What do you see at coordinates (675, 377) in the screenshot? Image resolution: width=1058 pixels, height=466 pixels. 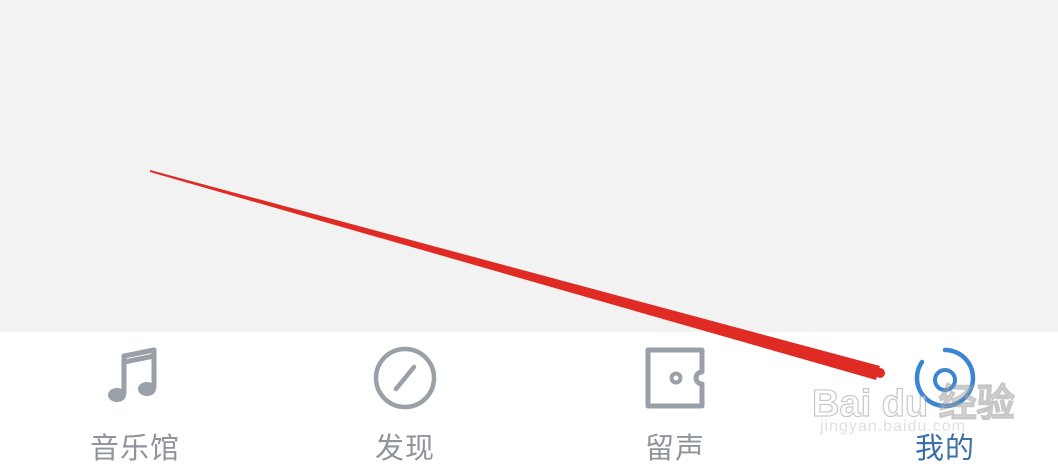 I see `ticket-icon` at bounding box center [675, 377].